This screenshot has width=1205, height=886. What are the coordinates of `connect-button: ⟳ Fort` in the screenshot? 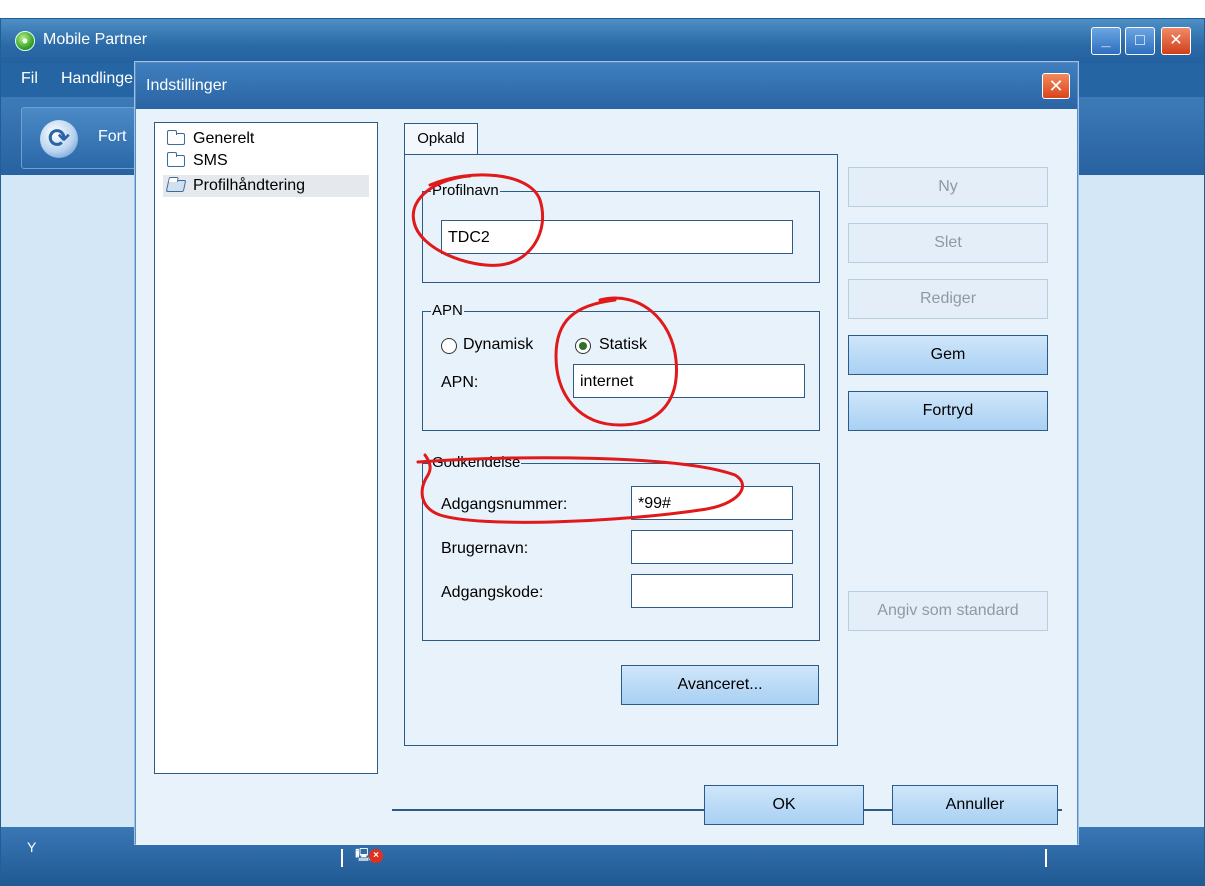 It's located at (86, 138).